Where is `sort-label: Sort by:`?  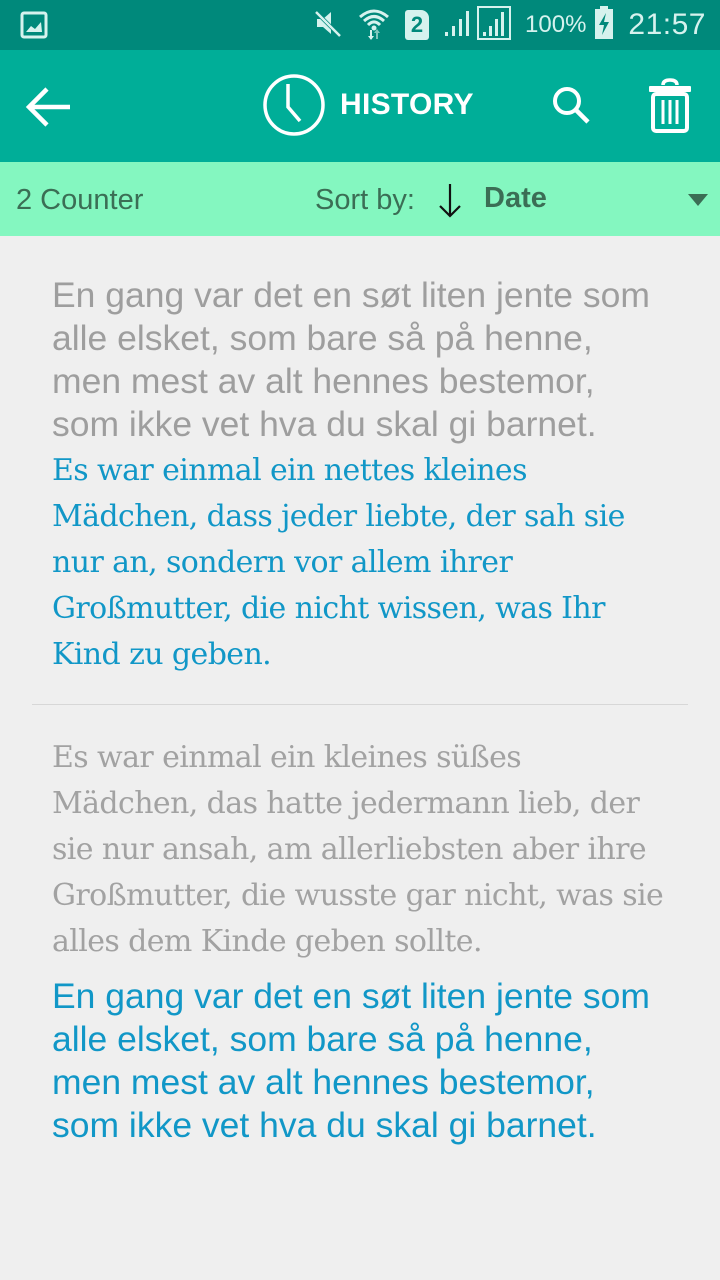 sort-label: Sort by: is located at coordinates (365, 200).